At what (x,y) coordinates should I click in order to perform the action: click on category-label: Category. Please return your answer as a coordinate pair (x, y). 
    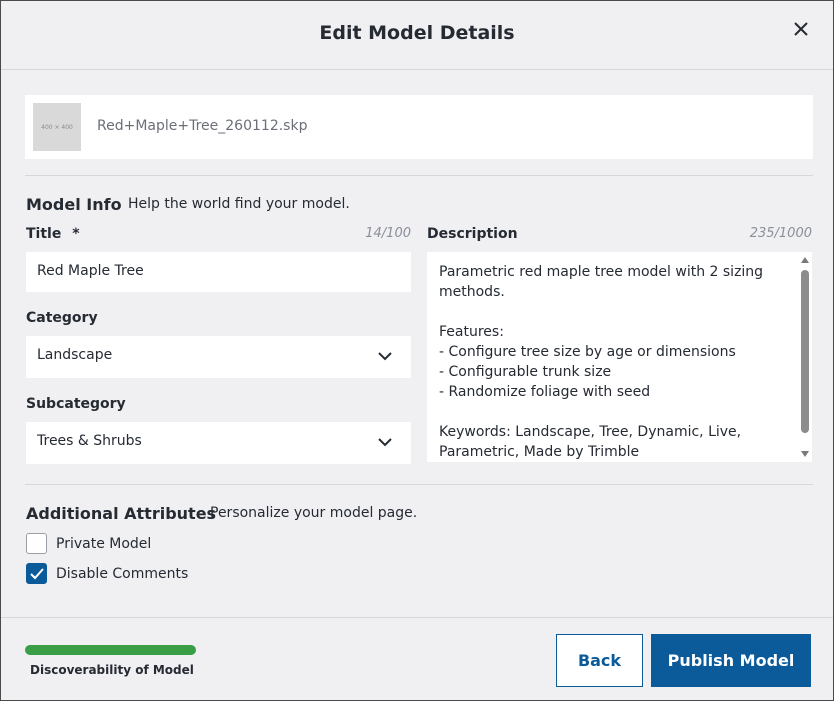
    Looking at the image, I should click on (62, 318).